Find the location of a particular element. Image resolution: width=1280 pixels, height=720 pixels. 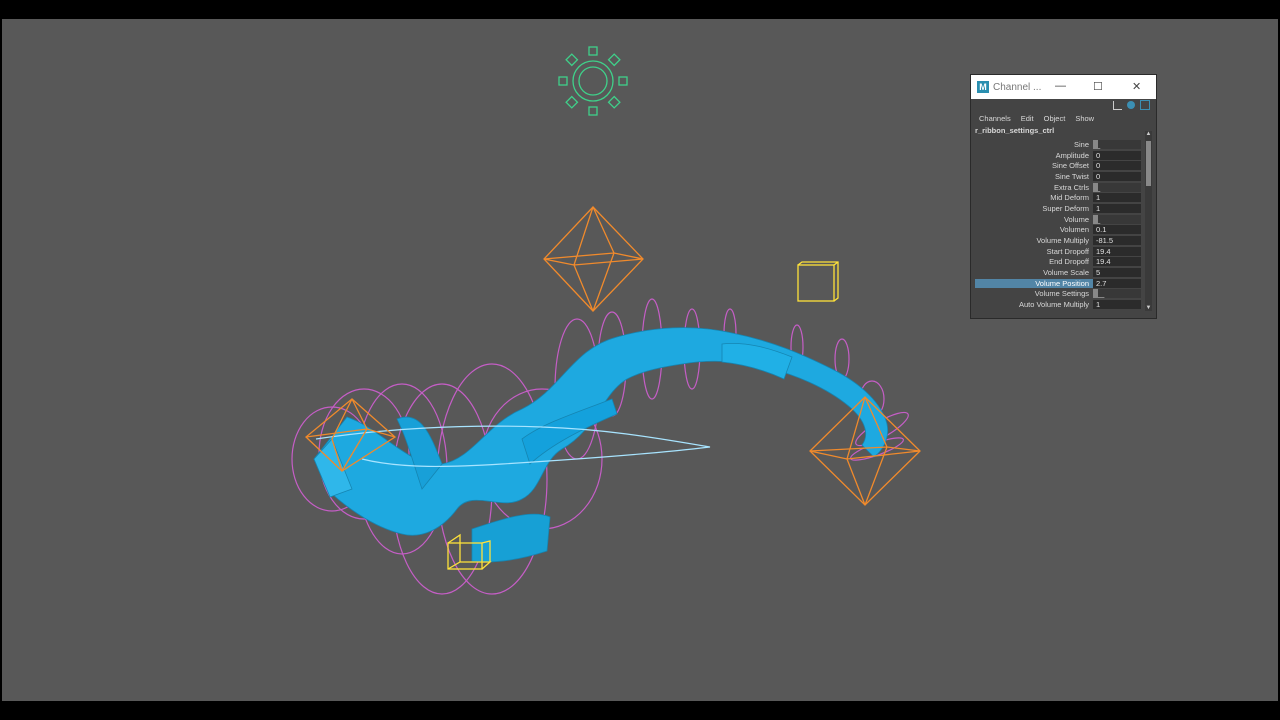

channel-label: Sine is located at coordinates (1034, 144).